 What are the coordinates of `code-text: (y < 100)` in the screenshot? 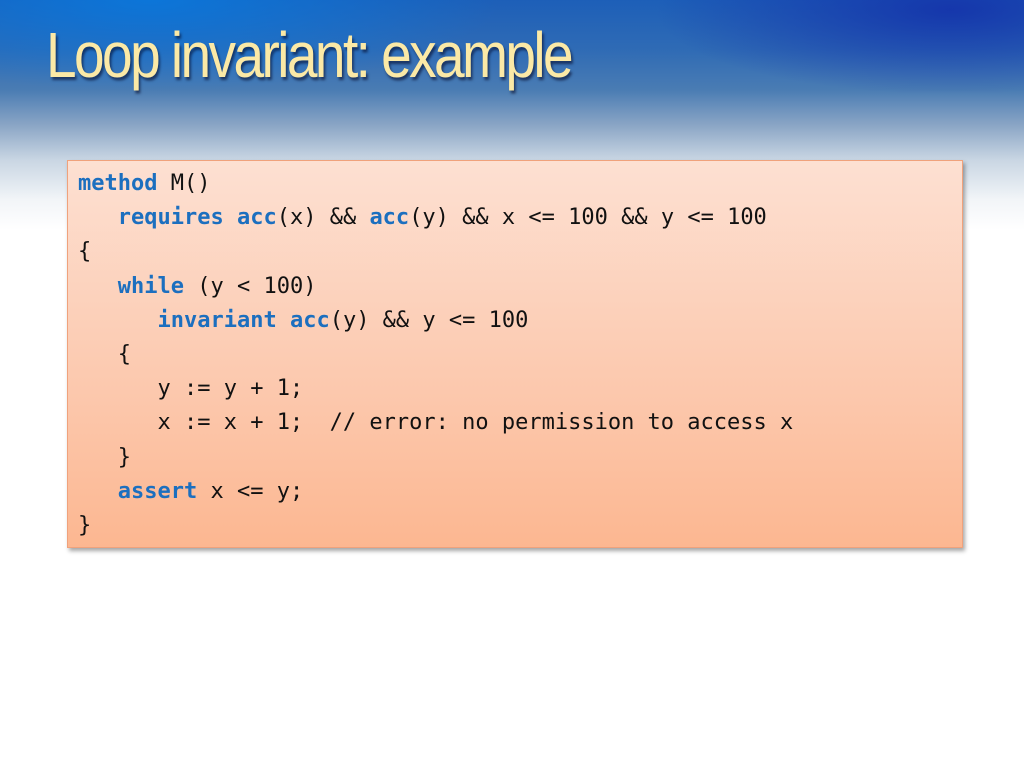 It's located at (250, 286).